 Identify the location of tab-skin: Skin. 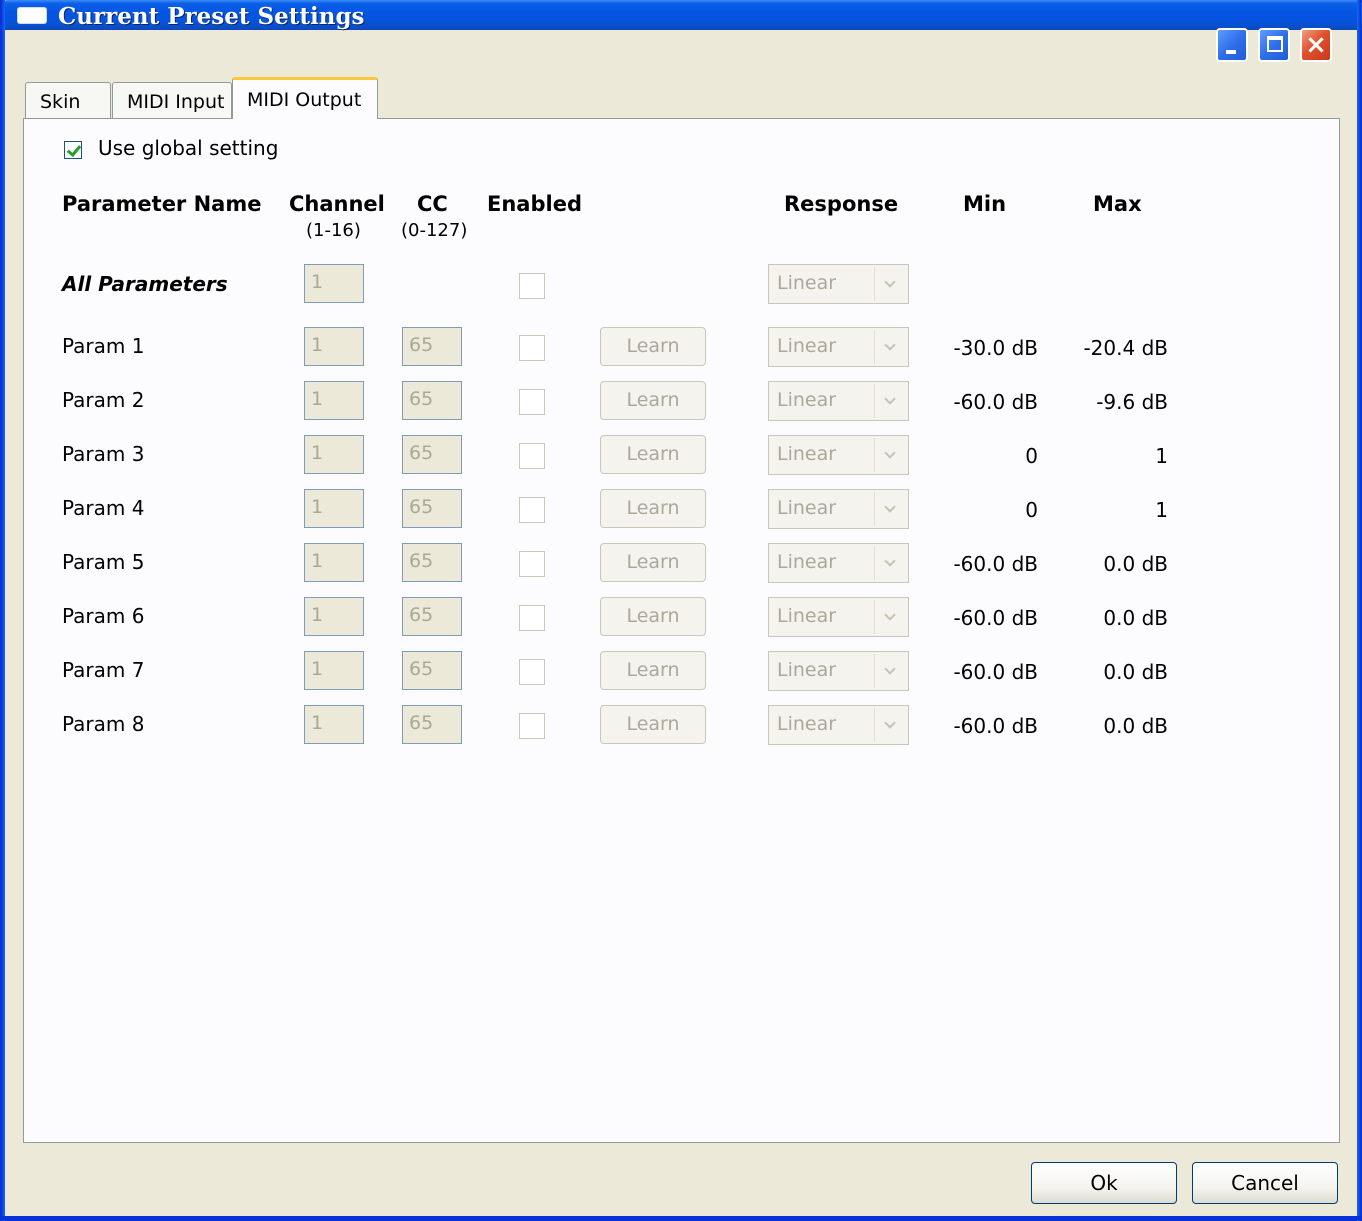
(68, 100).